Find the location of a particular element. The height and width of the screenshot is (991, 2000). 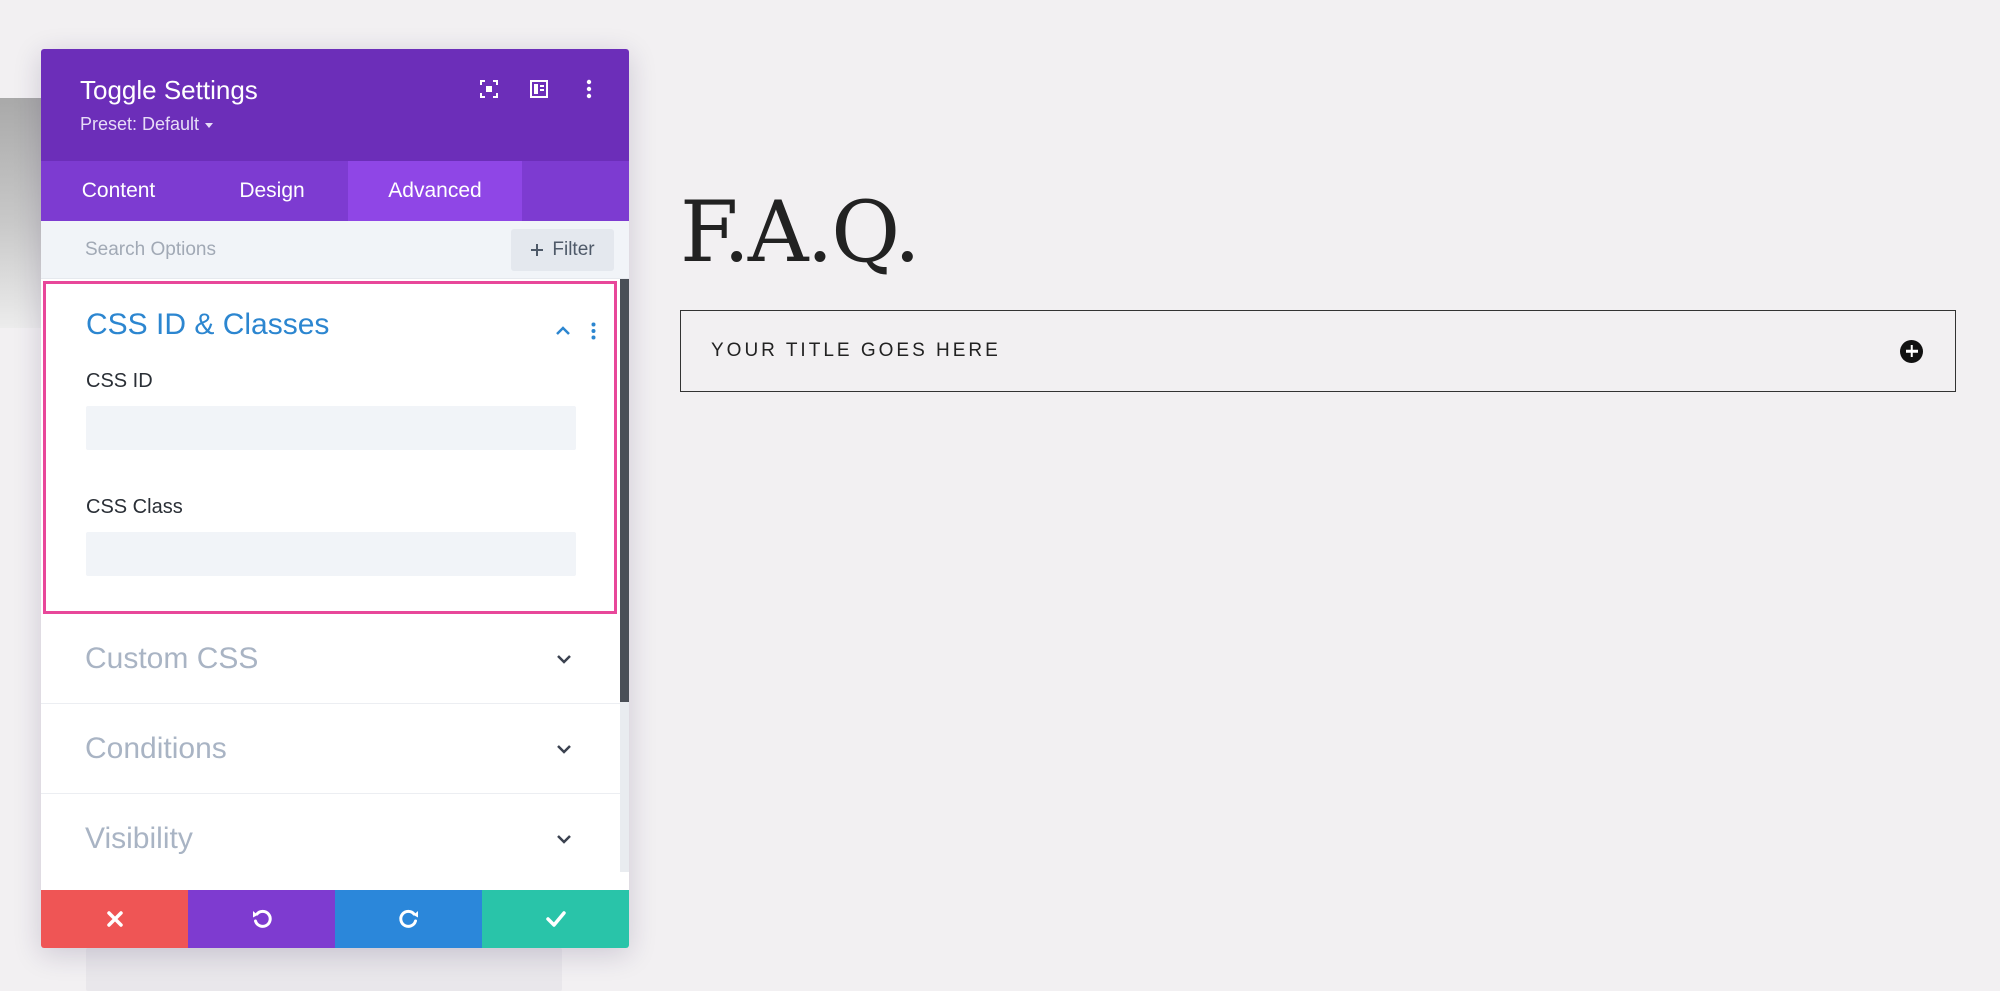

section-title: Custom CSS is located at coordinates (172, 658).